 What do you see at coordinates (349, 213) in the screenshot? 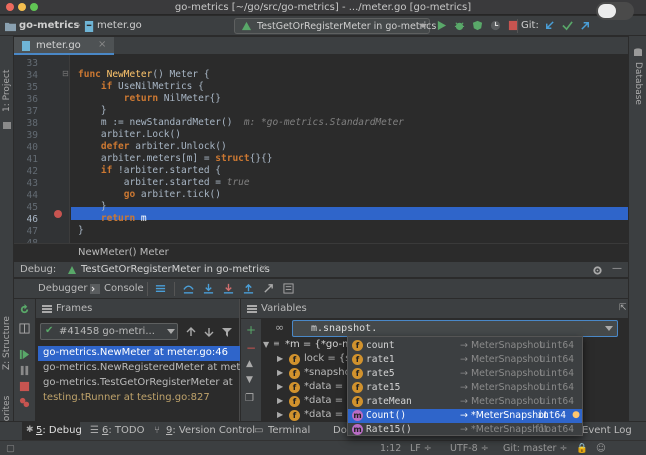
I see `execution-point-highlight` at bounding box center [349, 213].